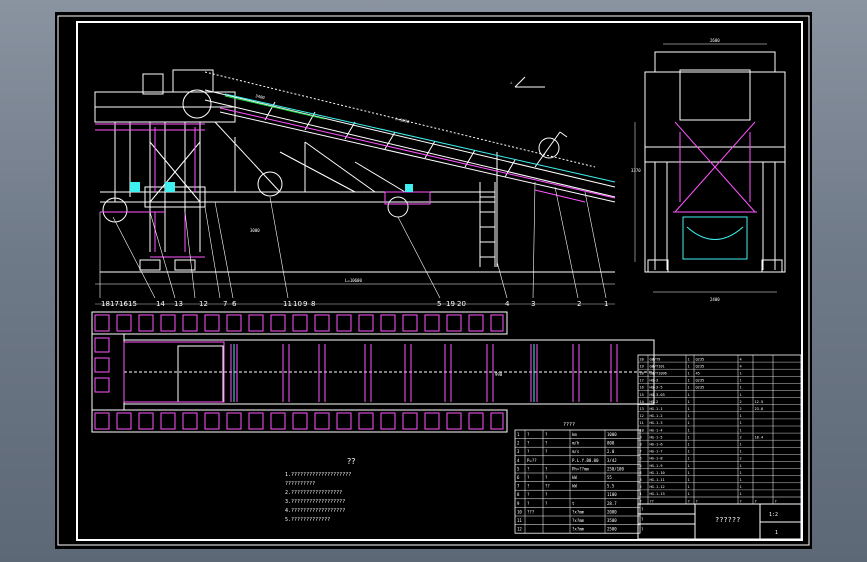 This screenshot has width=867, height=562. Describe the element at coordinates (574, 486) in the screenshot. I see `spec-cell-6-3: kW` at that location.